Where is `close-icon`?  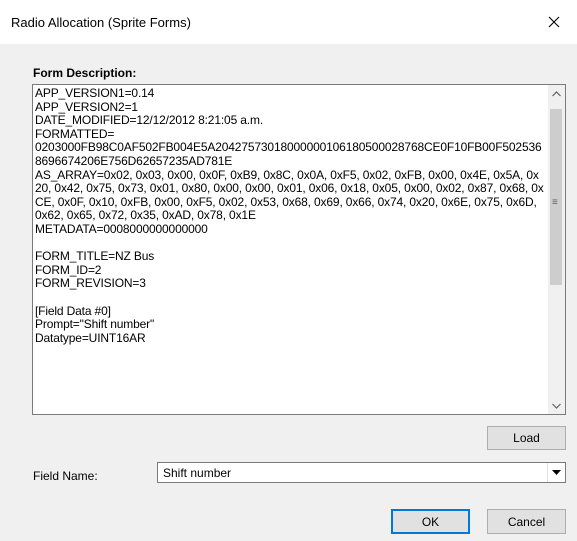 close-icon is located at coordinates (554, 22).